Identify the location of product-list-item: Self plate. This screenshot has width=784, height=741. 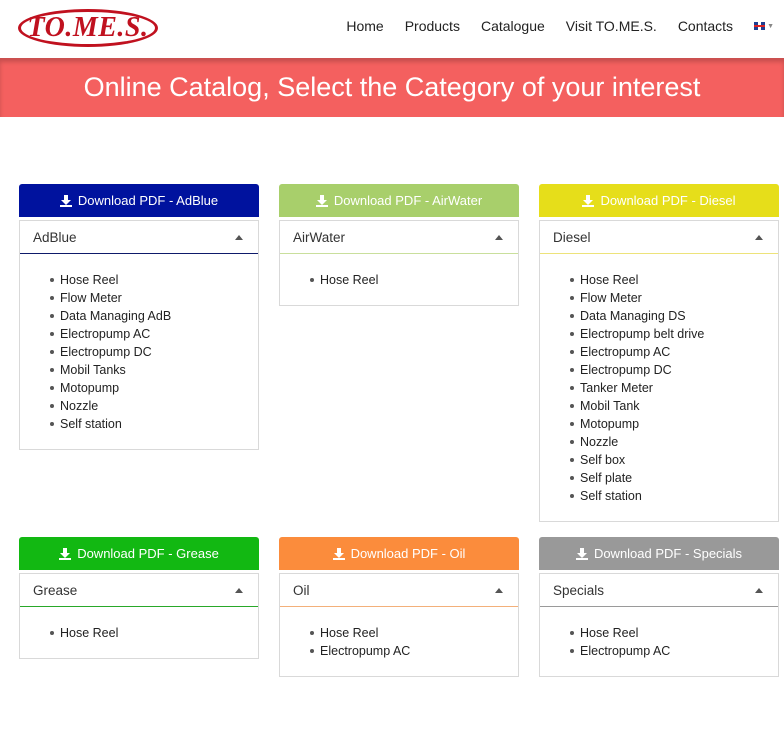
(674, 478).